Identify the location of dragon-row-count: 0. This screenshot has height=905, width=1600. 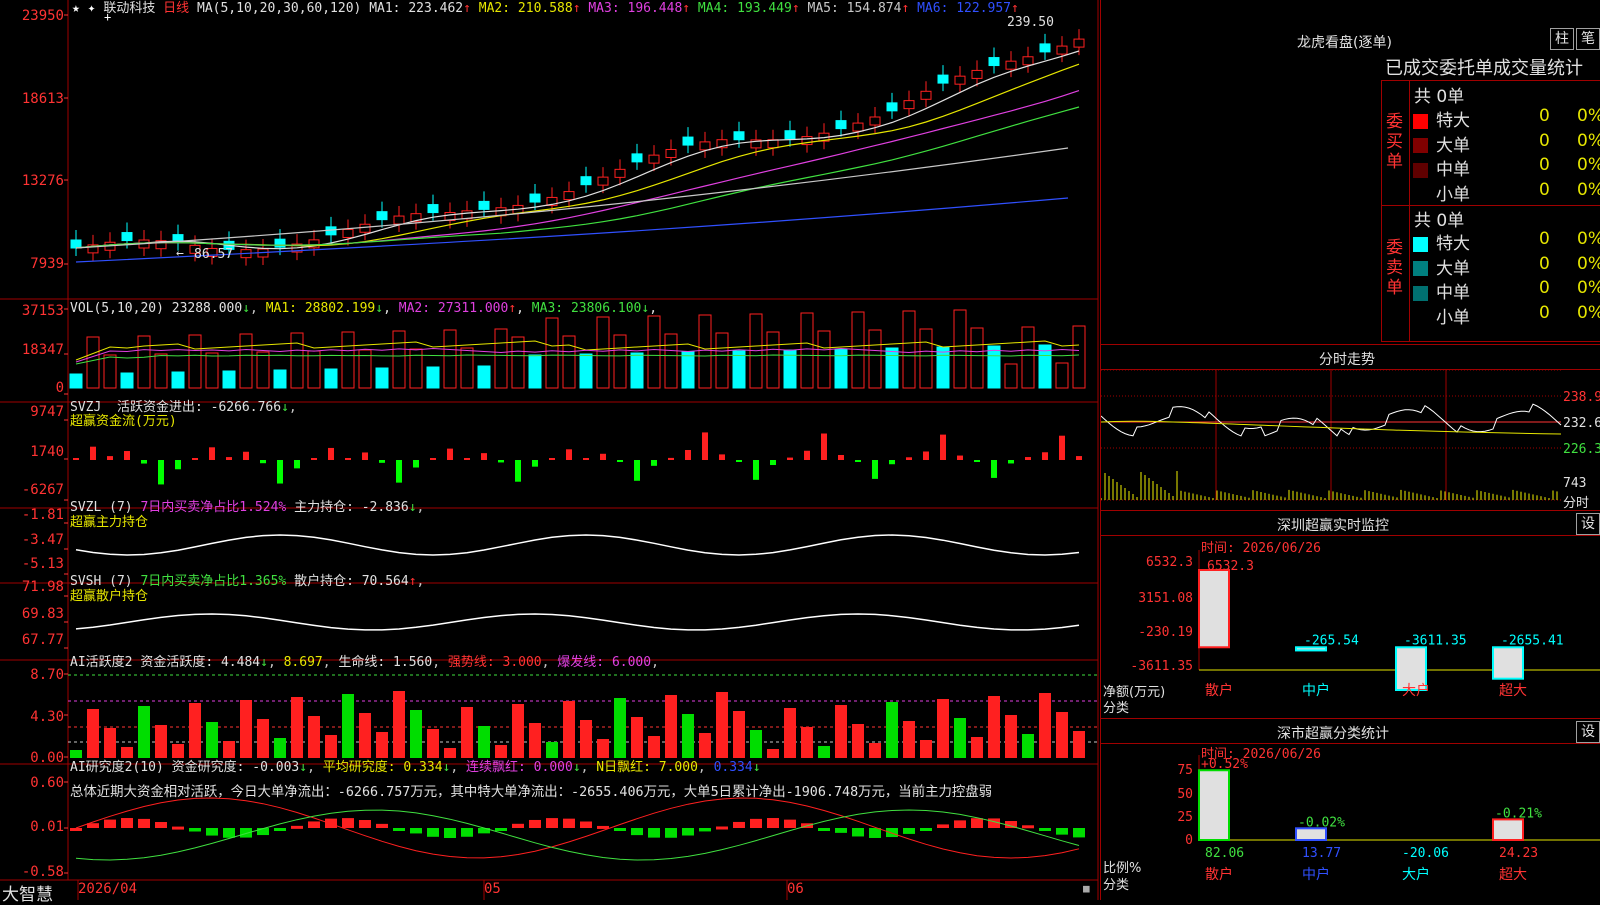
(1544, 189).